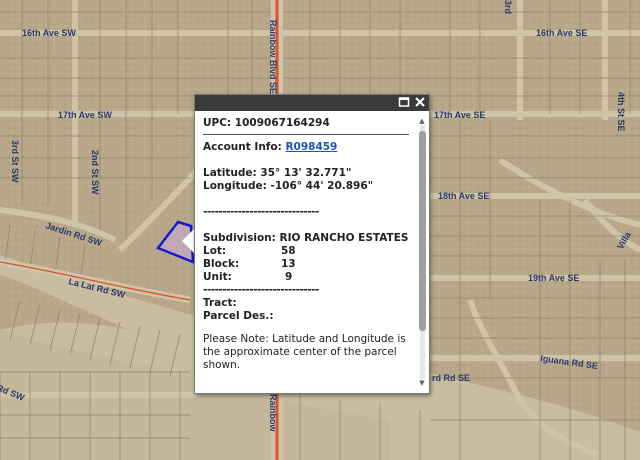 The height and width of the screenshot is (460, 640). I want to click on account-row: Account Info: R098459, so click(307, 147).